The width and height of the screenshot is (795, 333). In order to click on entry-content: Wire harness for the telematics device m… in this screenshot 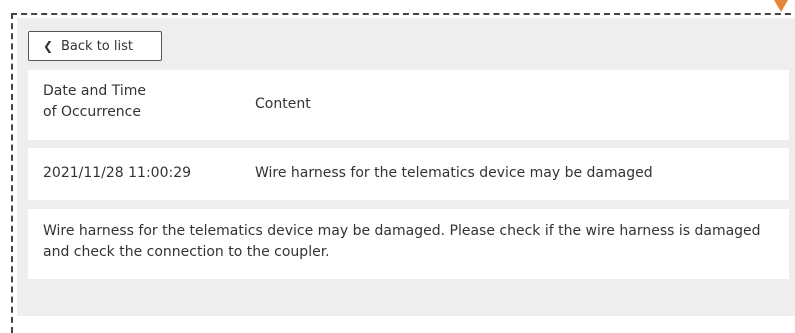, I will do `click(454, 173)`.